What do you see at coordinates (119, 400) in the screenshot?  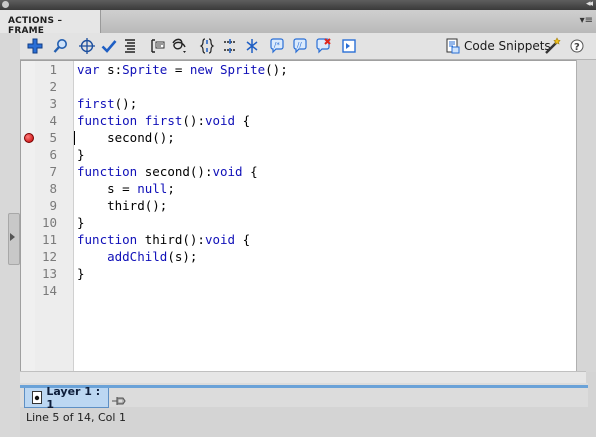 I see `pin-script-icon` at bounding box center [119, 400].